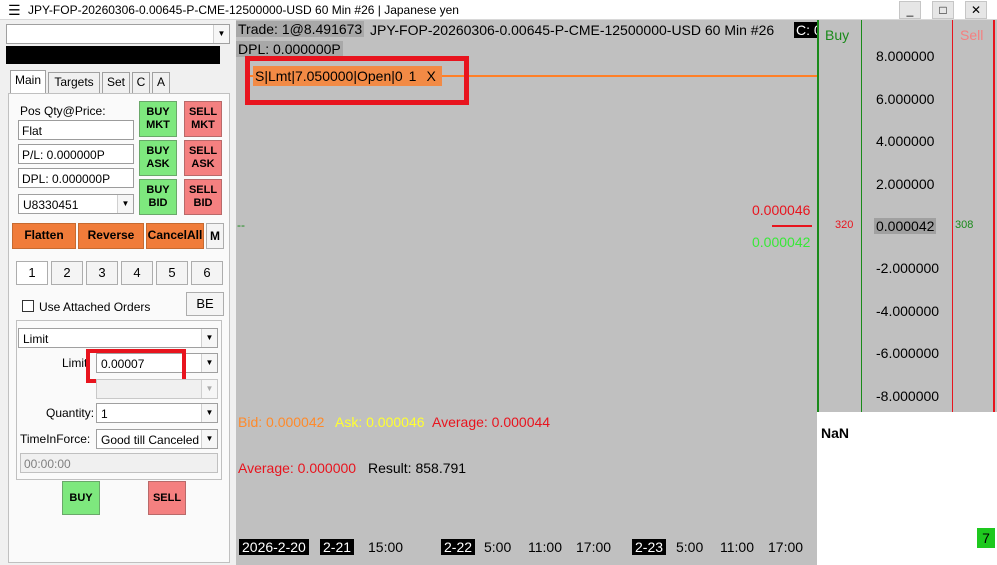  Describe the element at coordinates (203, 197) in the screenshot. I see `sell-bid-button: SELL BID` at that location.